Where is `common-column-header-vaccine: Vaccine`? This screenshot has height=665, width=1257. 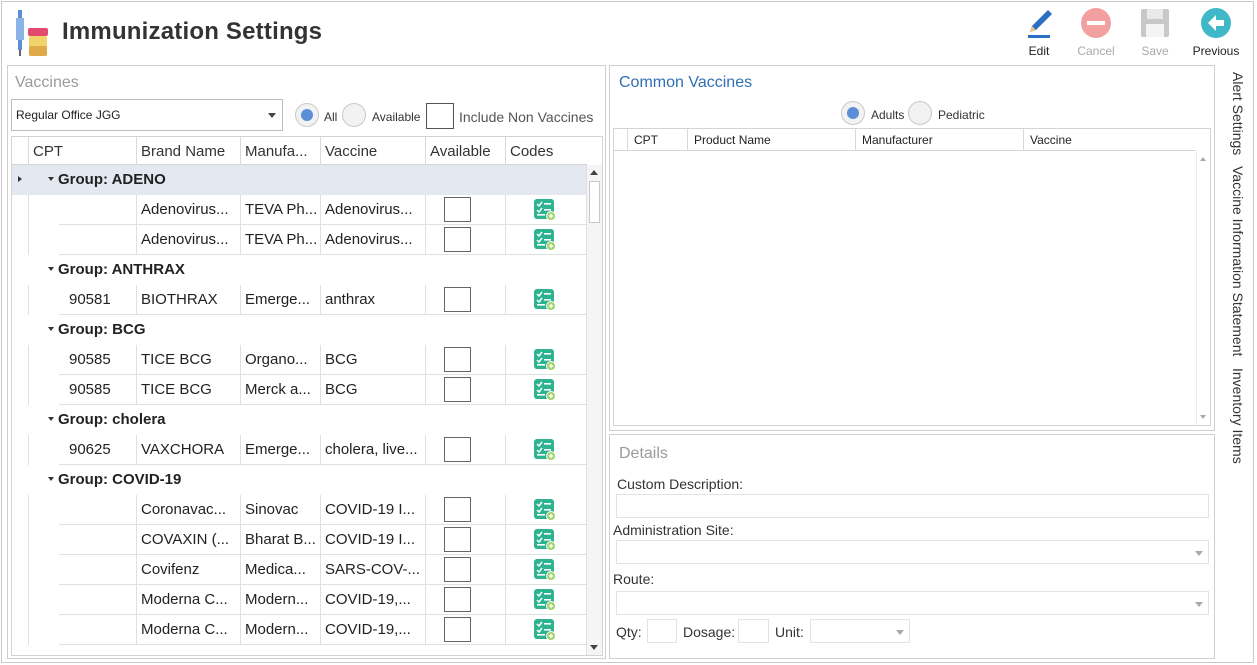 common-column-header-vaccine: Vaccine is located at coordinates (1110, 140).